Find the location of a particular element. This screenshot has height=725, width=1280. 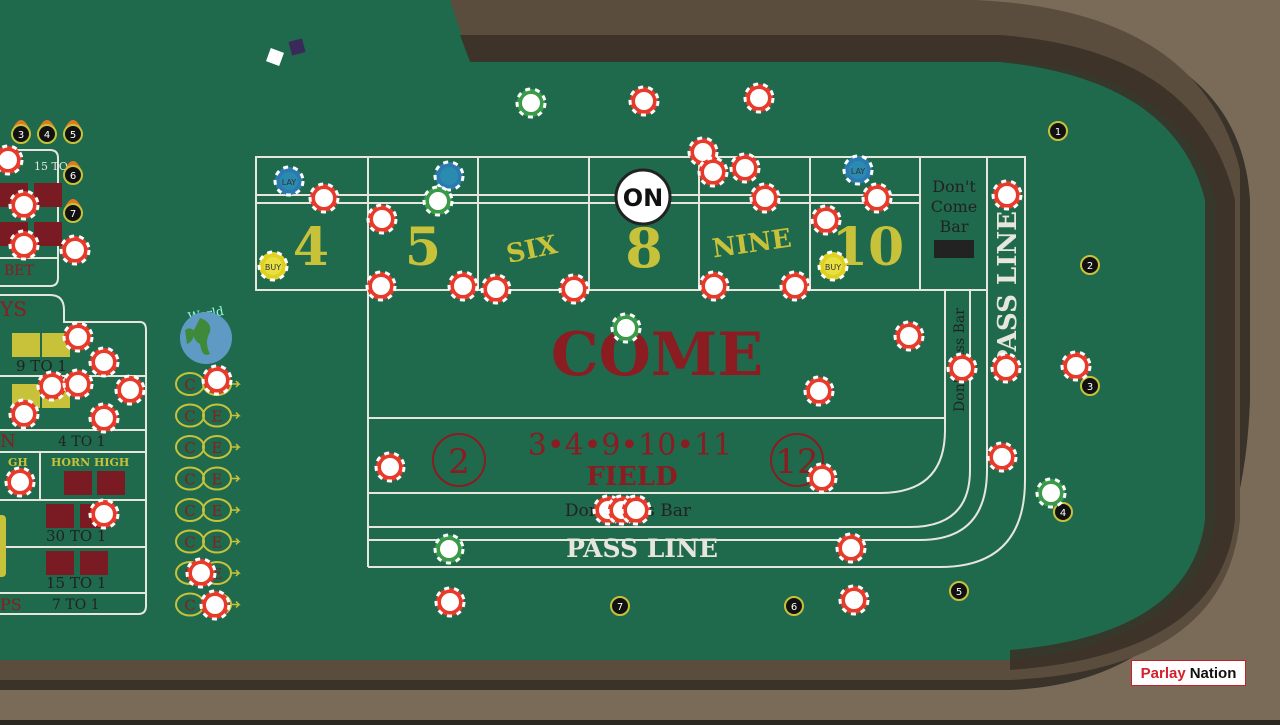

place-5: 5 is located at coordinates (423, 247).